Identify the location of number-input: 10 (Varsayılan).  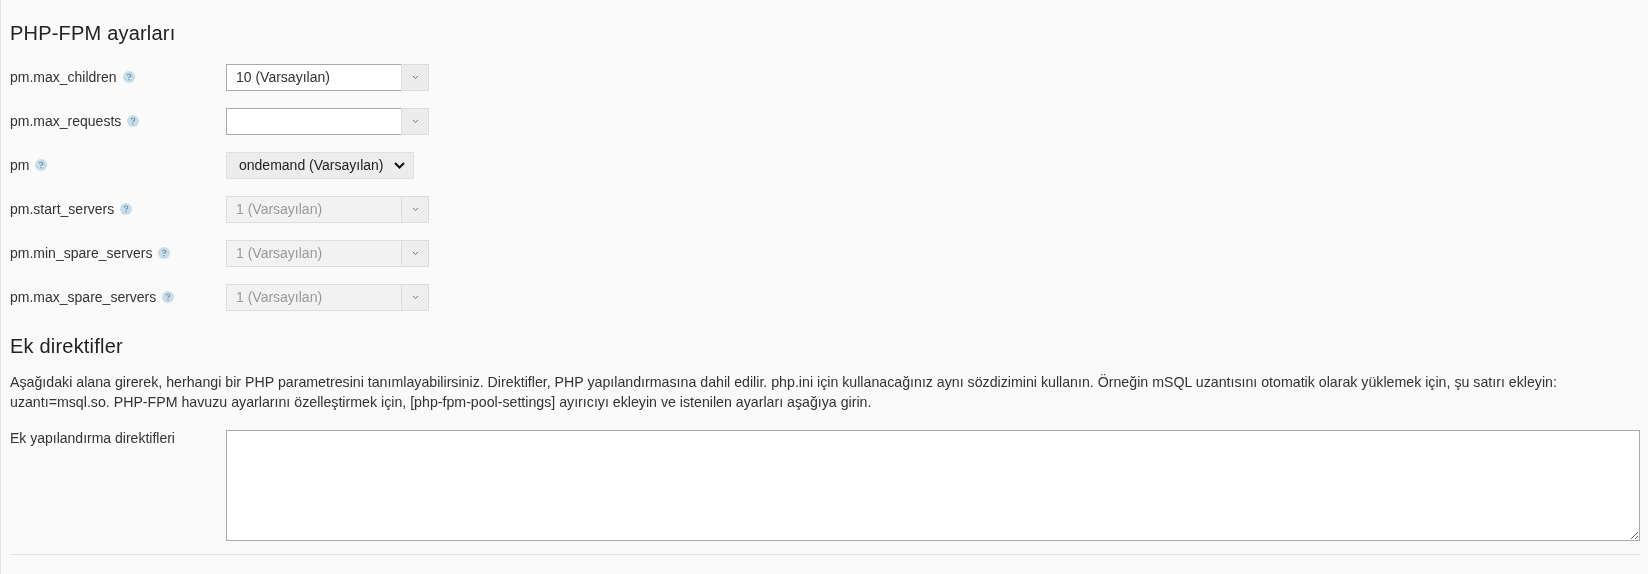
(313, 77).